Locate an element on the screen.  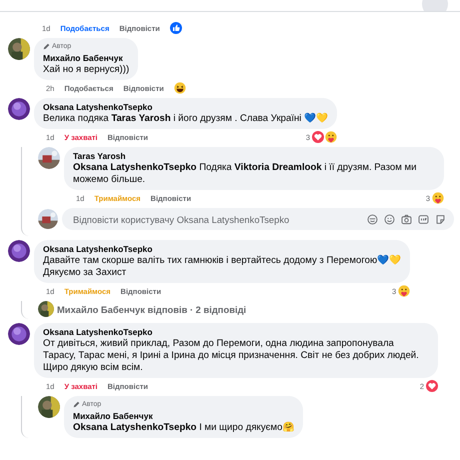
comment-text: Велика подяка Taras Yarosh і його друзям . Слава Україні 💙💛 is located at coordinates (185, 119).